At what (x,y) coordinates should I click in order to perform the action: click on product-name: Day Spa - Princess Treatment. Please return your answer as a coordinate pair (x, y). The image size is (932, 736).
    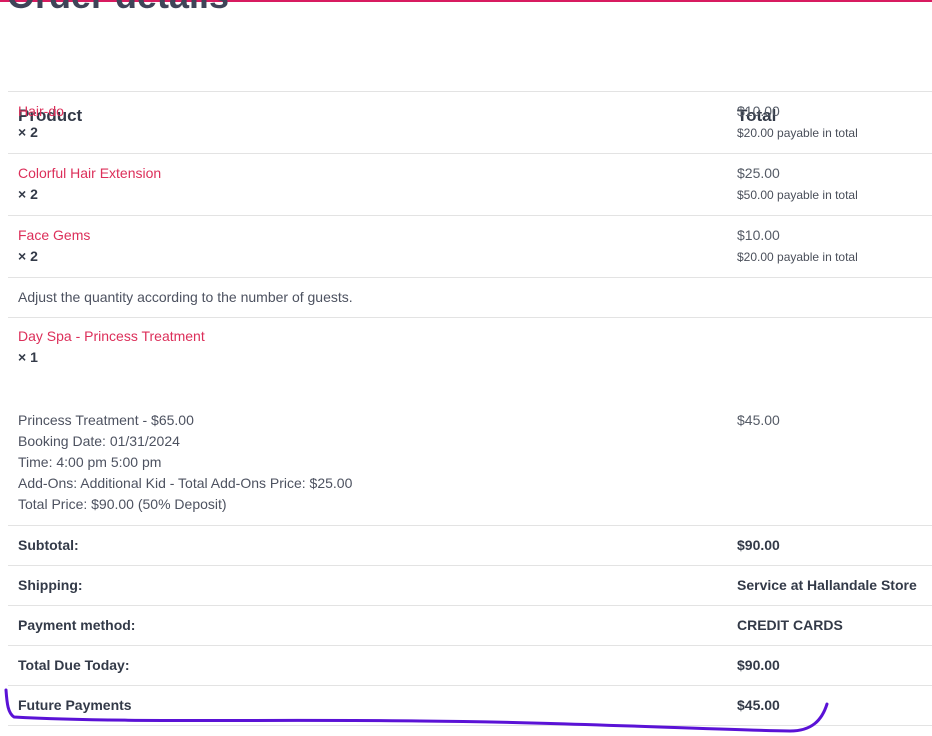
    Looking at the image, I should click on (111, 336).